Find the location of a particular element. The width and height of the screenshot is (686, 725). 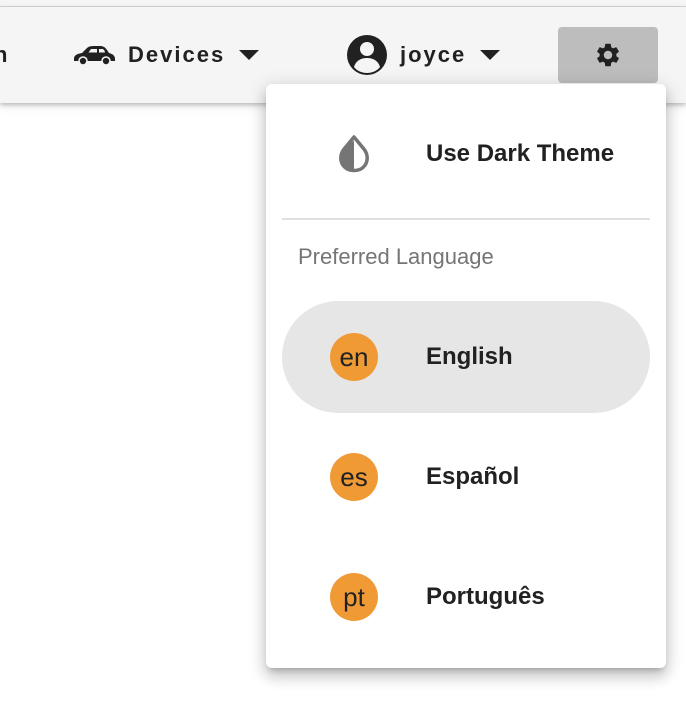

language-subheader: Preferred Language is located at coordinates (396, 256).